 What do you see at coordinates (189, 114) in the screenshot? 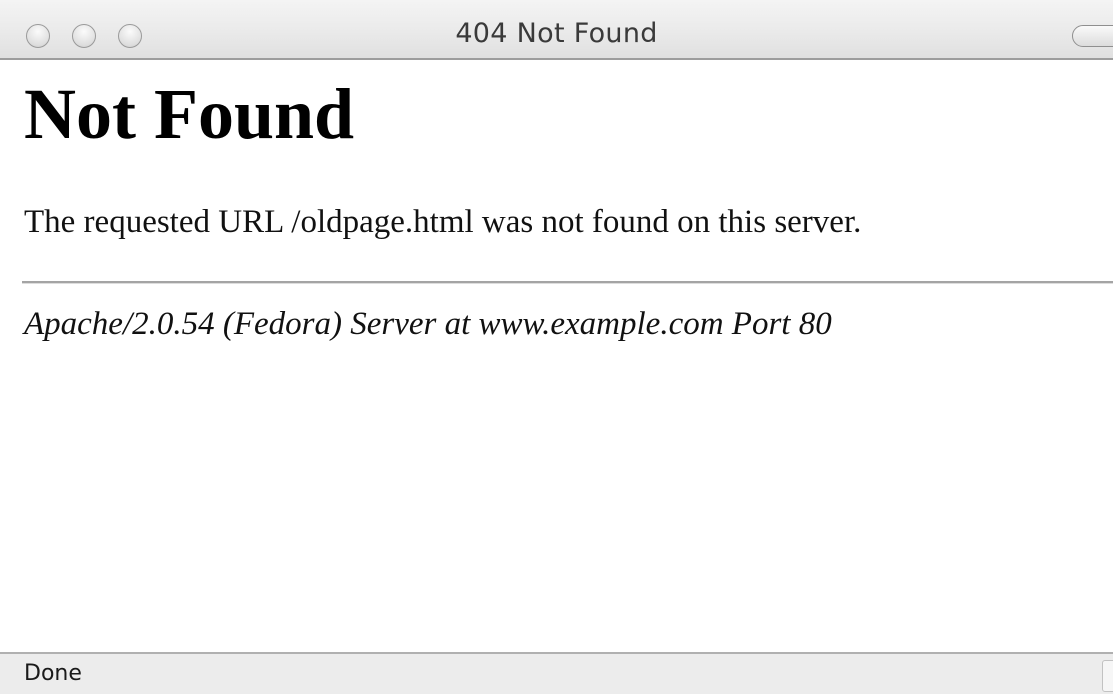
I see `page-title: Not Found` at bounding box center [189, 114].